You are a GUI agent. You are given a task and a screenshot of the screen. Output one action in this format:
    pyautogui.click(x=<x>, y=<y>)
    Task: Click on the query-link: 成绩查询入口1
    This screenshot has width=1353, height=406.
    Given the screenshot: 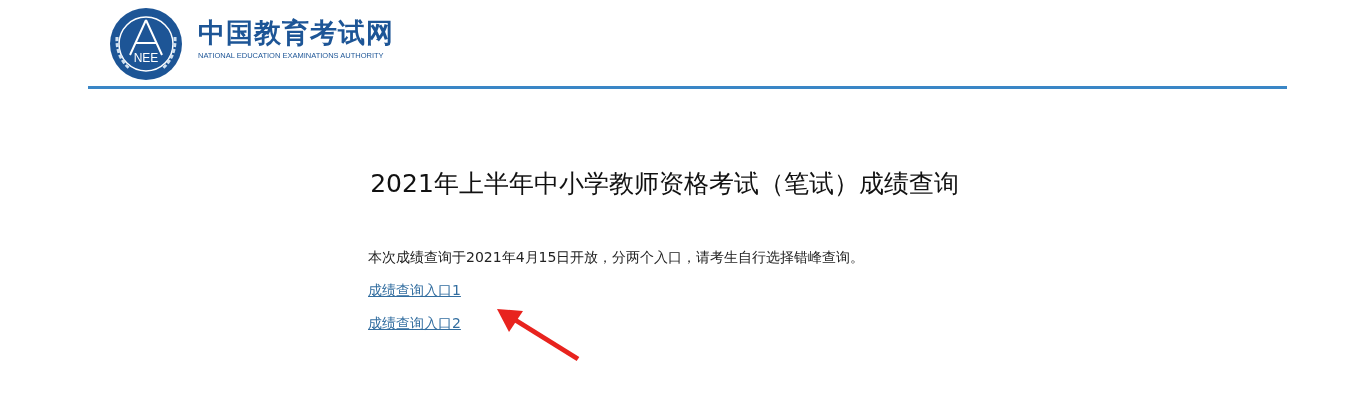 What is the action you would take?
    pyautogui.click(x=414, y=290)
    